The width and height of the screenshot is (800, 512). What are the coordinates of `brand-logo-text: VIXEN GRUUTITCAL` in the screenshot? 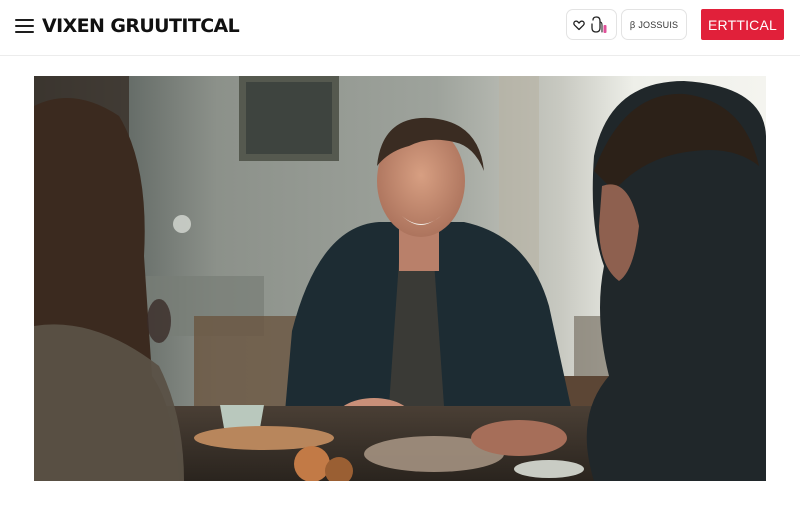 It's located at (141, 26).